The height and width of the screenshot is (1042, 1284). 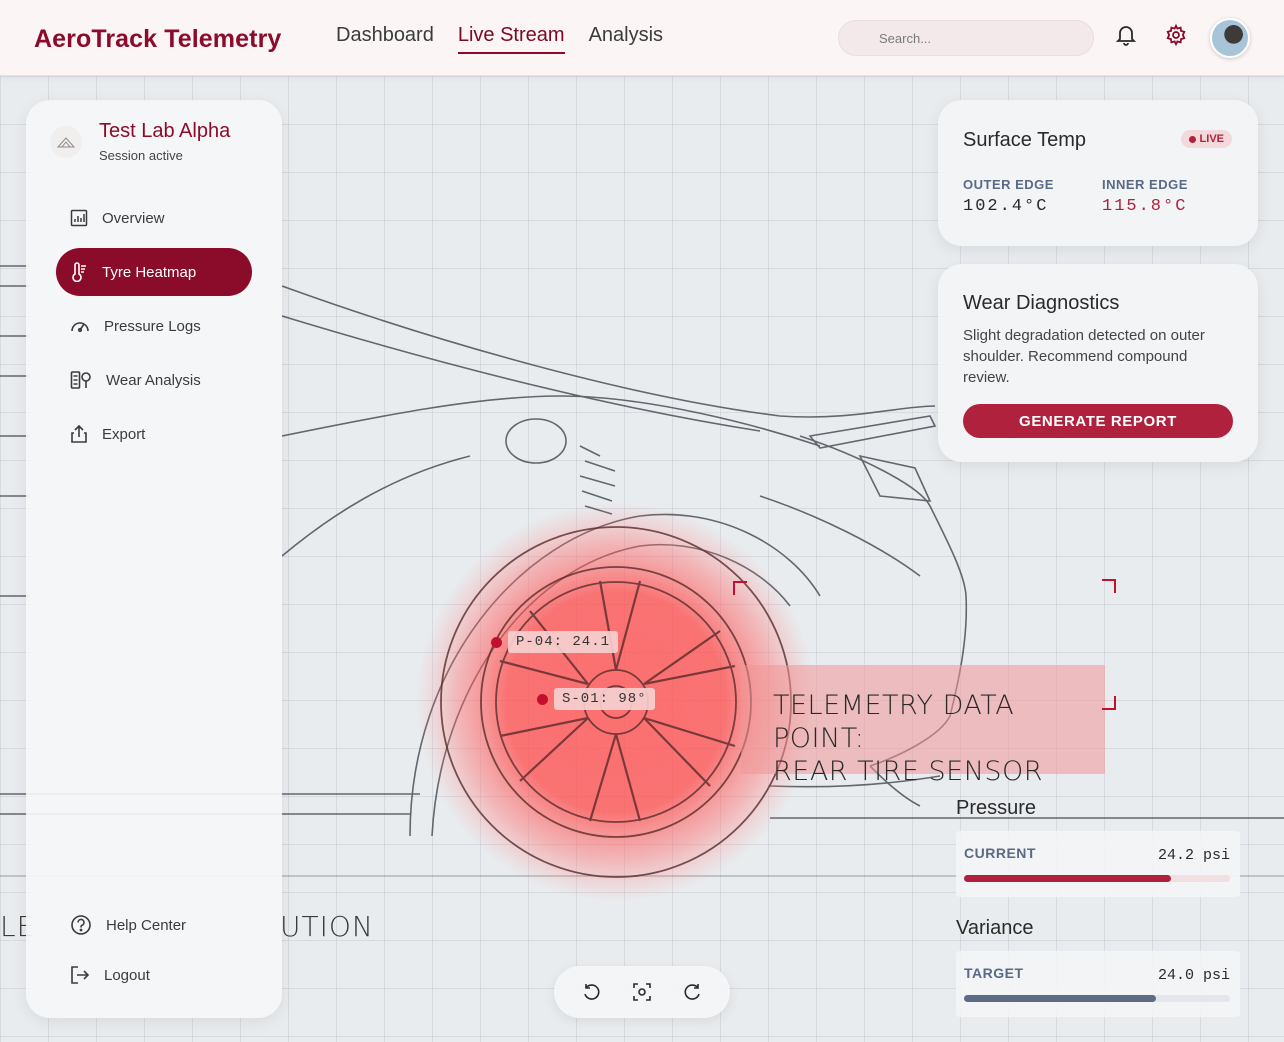 What do you see at coordinates (1109, 586) in the screenshot?
I see `callout-corner-tr` at bounding box center [1109, 586].